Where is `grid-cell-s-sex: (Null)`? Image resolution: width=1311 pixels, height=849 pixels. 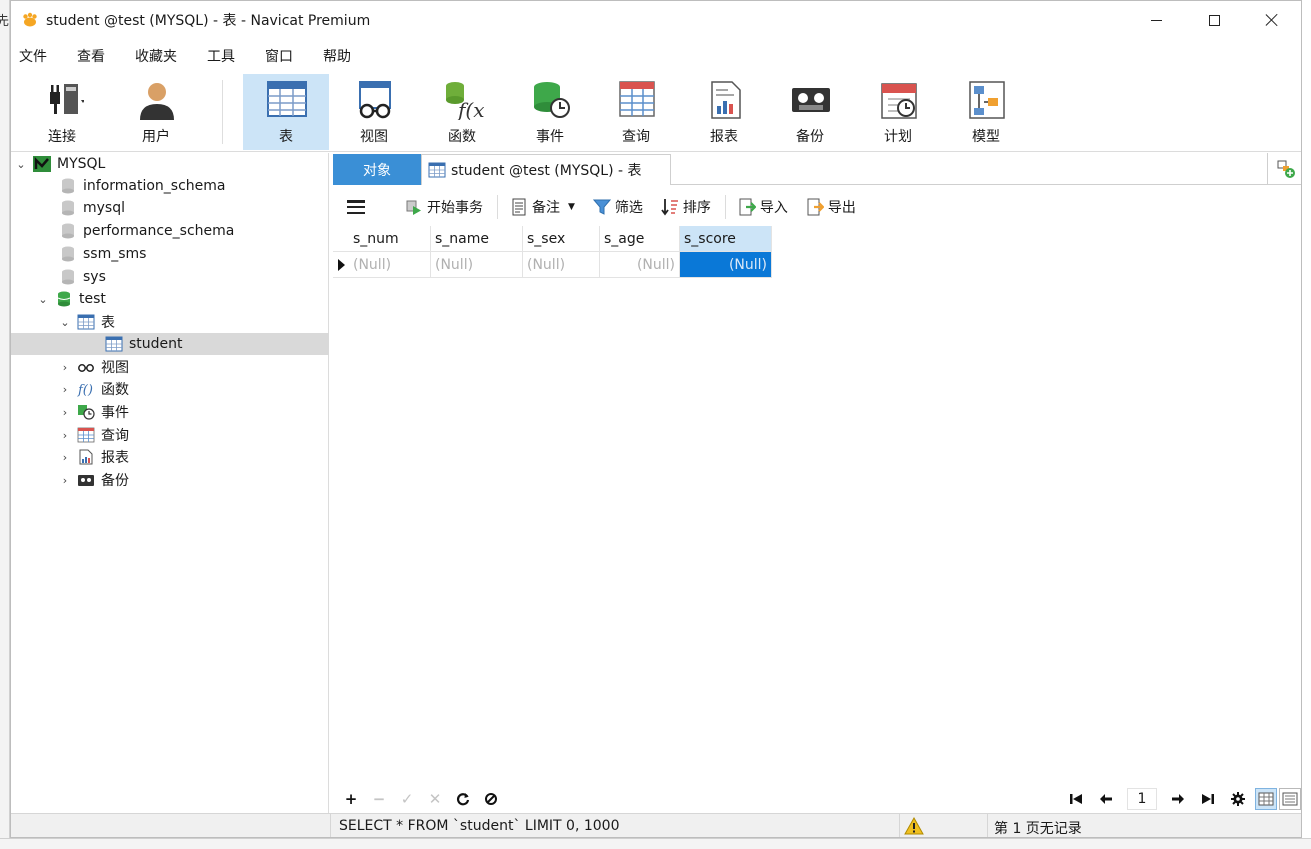 grid-cell-s-sex: (Null) is located at coordinates (561, 265).